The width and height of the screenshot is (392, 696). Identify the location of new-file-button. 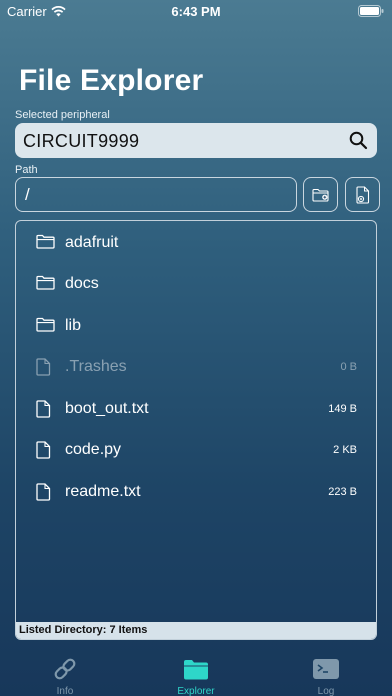
(362, 194).